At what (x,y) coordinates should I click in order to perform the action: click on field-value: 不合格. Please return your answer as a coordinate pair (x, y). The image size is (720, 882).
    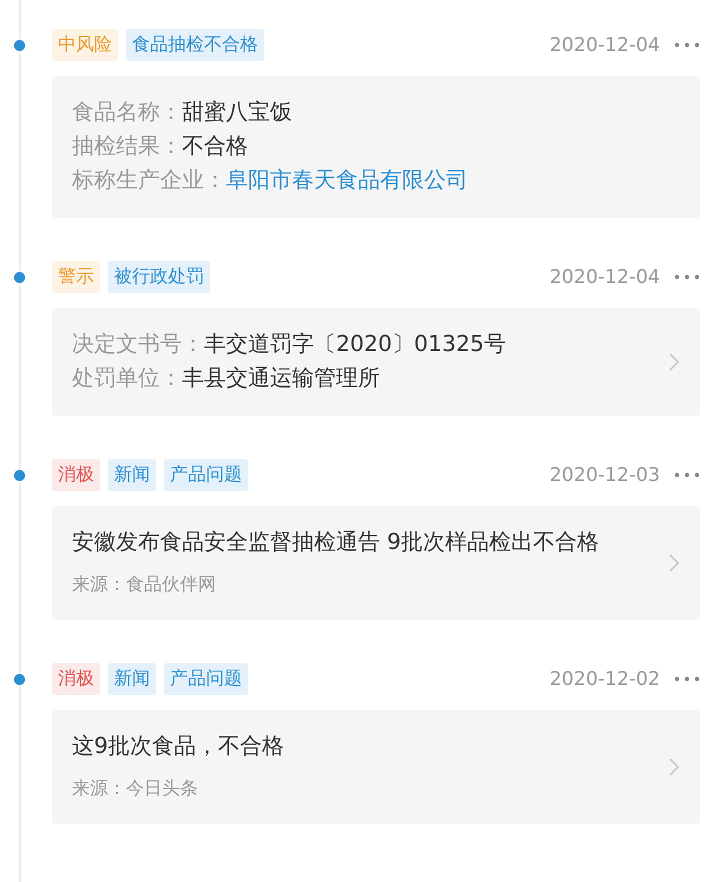
    Looking at the image, I should click on (215, 146).